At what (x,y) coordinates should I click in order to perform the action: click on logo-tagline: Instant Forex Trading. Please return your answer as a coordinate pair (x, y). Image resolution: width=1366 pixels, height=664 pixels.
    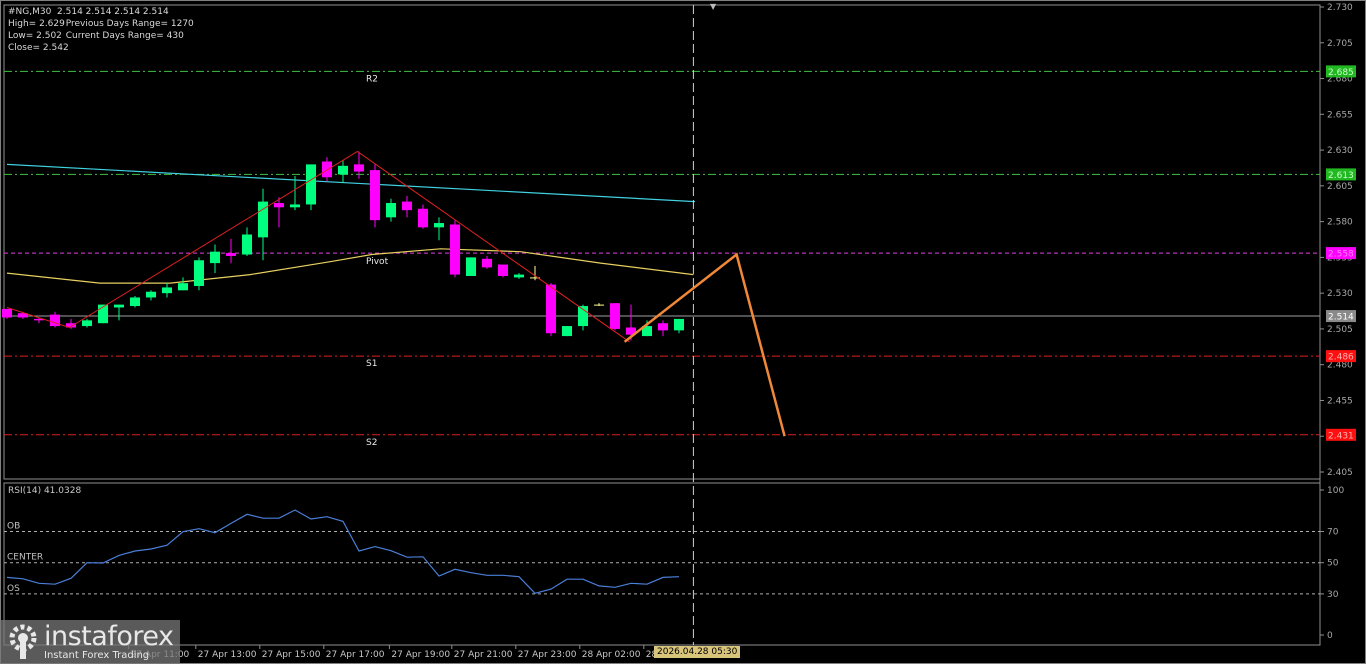
    Looking at the image, I should click on (97, 655).